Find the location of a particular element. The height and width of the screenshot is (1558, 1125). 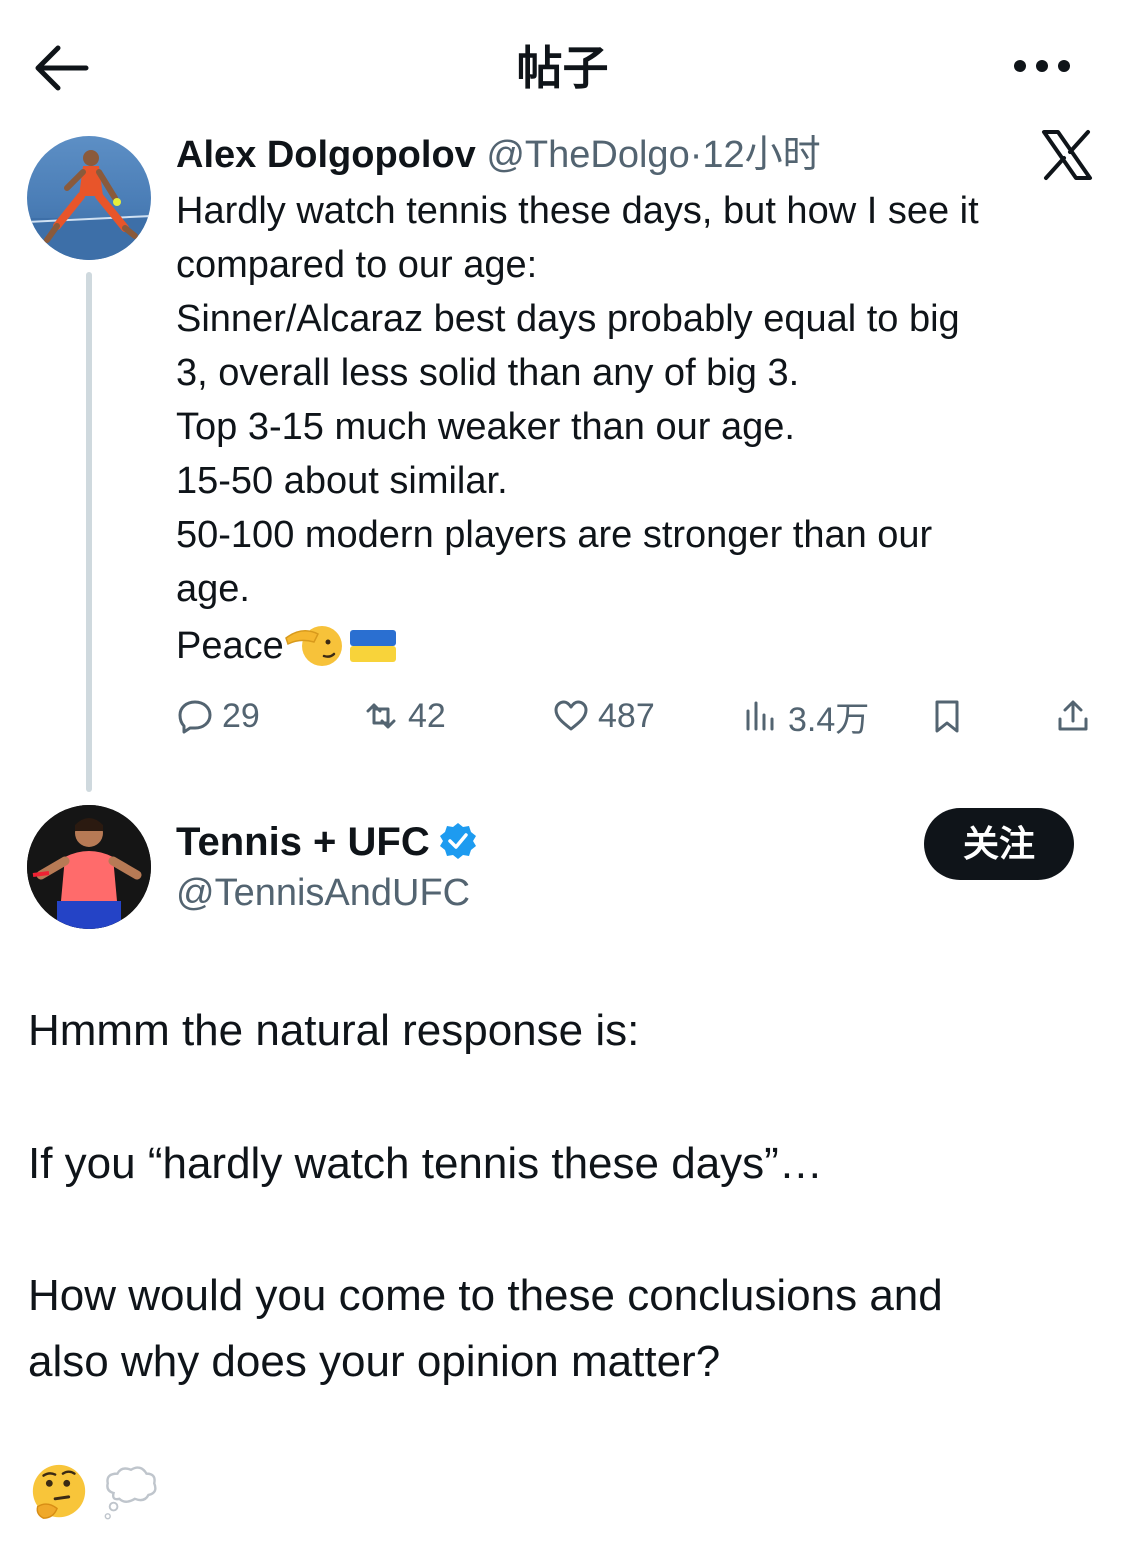

share-button is located at coordinates (1077, 716).